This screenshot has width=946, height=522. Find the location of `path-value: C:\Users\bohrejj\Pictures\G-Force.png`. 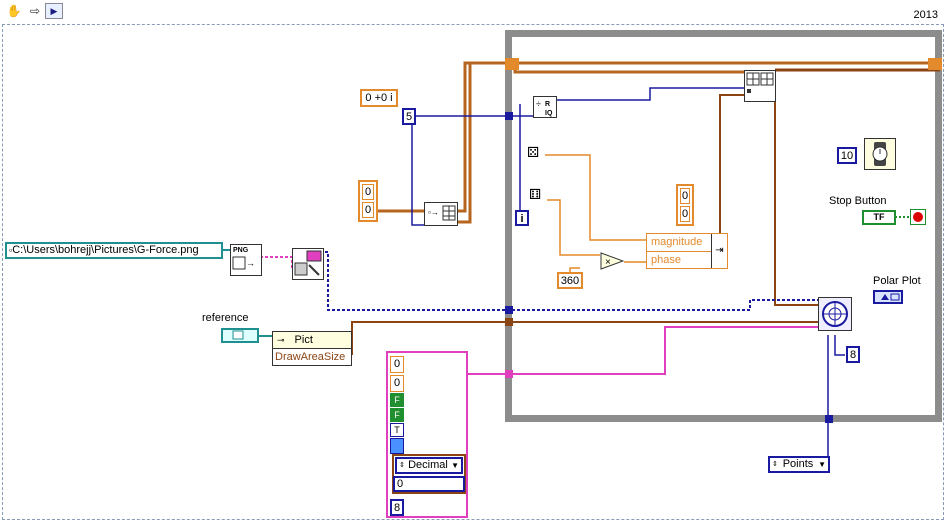

path-value: C:\Users\bohrejj\Pictures\G-Force.png is located at coordinates (105, 250).